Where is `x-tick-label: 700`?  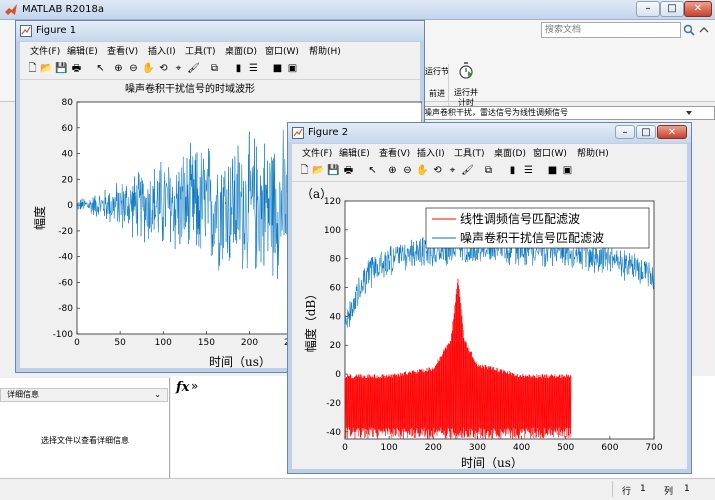
x-tick-label: 700 is located at coordinates (653, 448).